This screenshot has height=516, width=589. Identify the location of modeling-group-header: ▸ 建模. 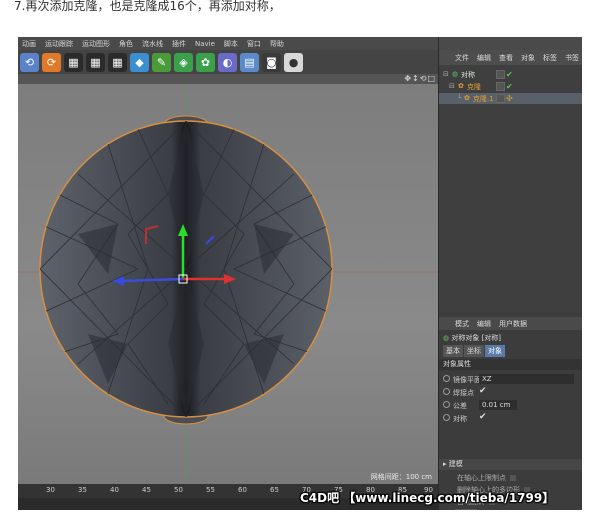
(510, 464).